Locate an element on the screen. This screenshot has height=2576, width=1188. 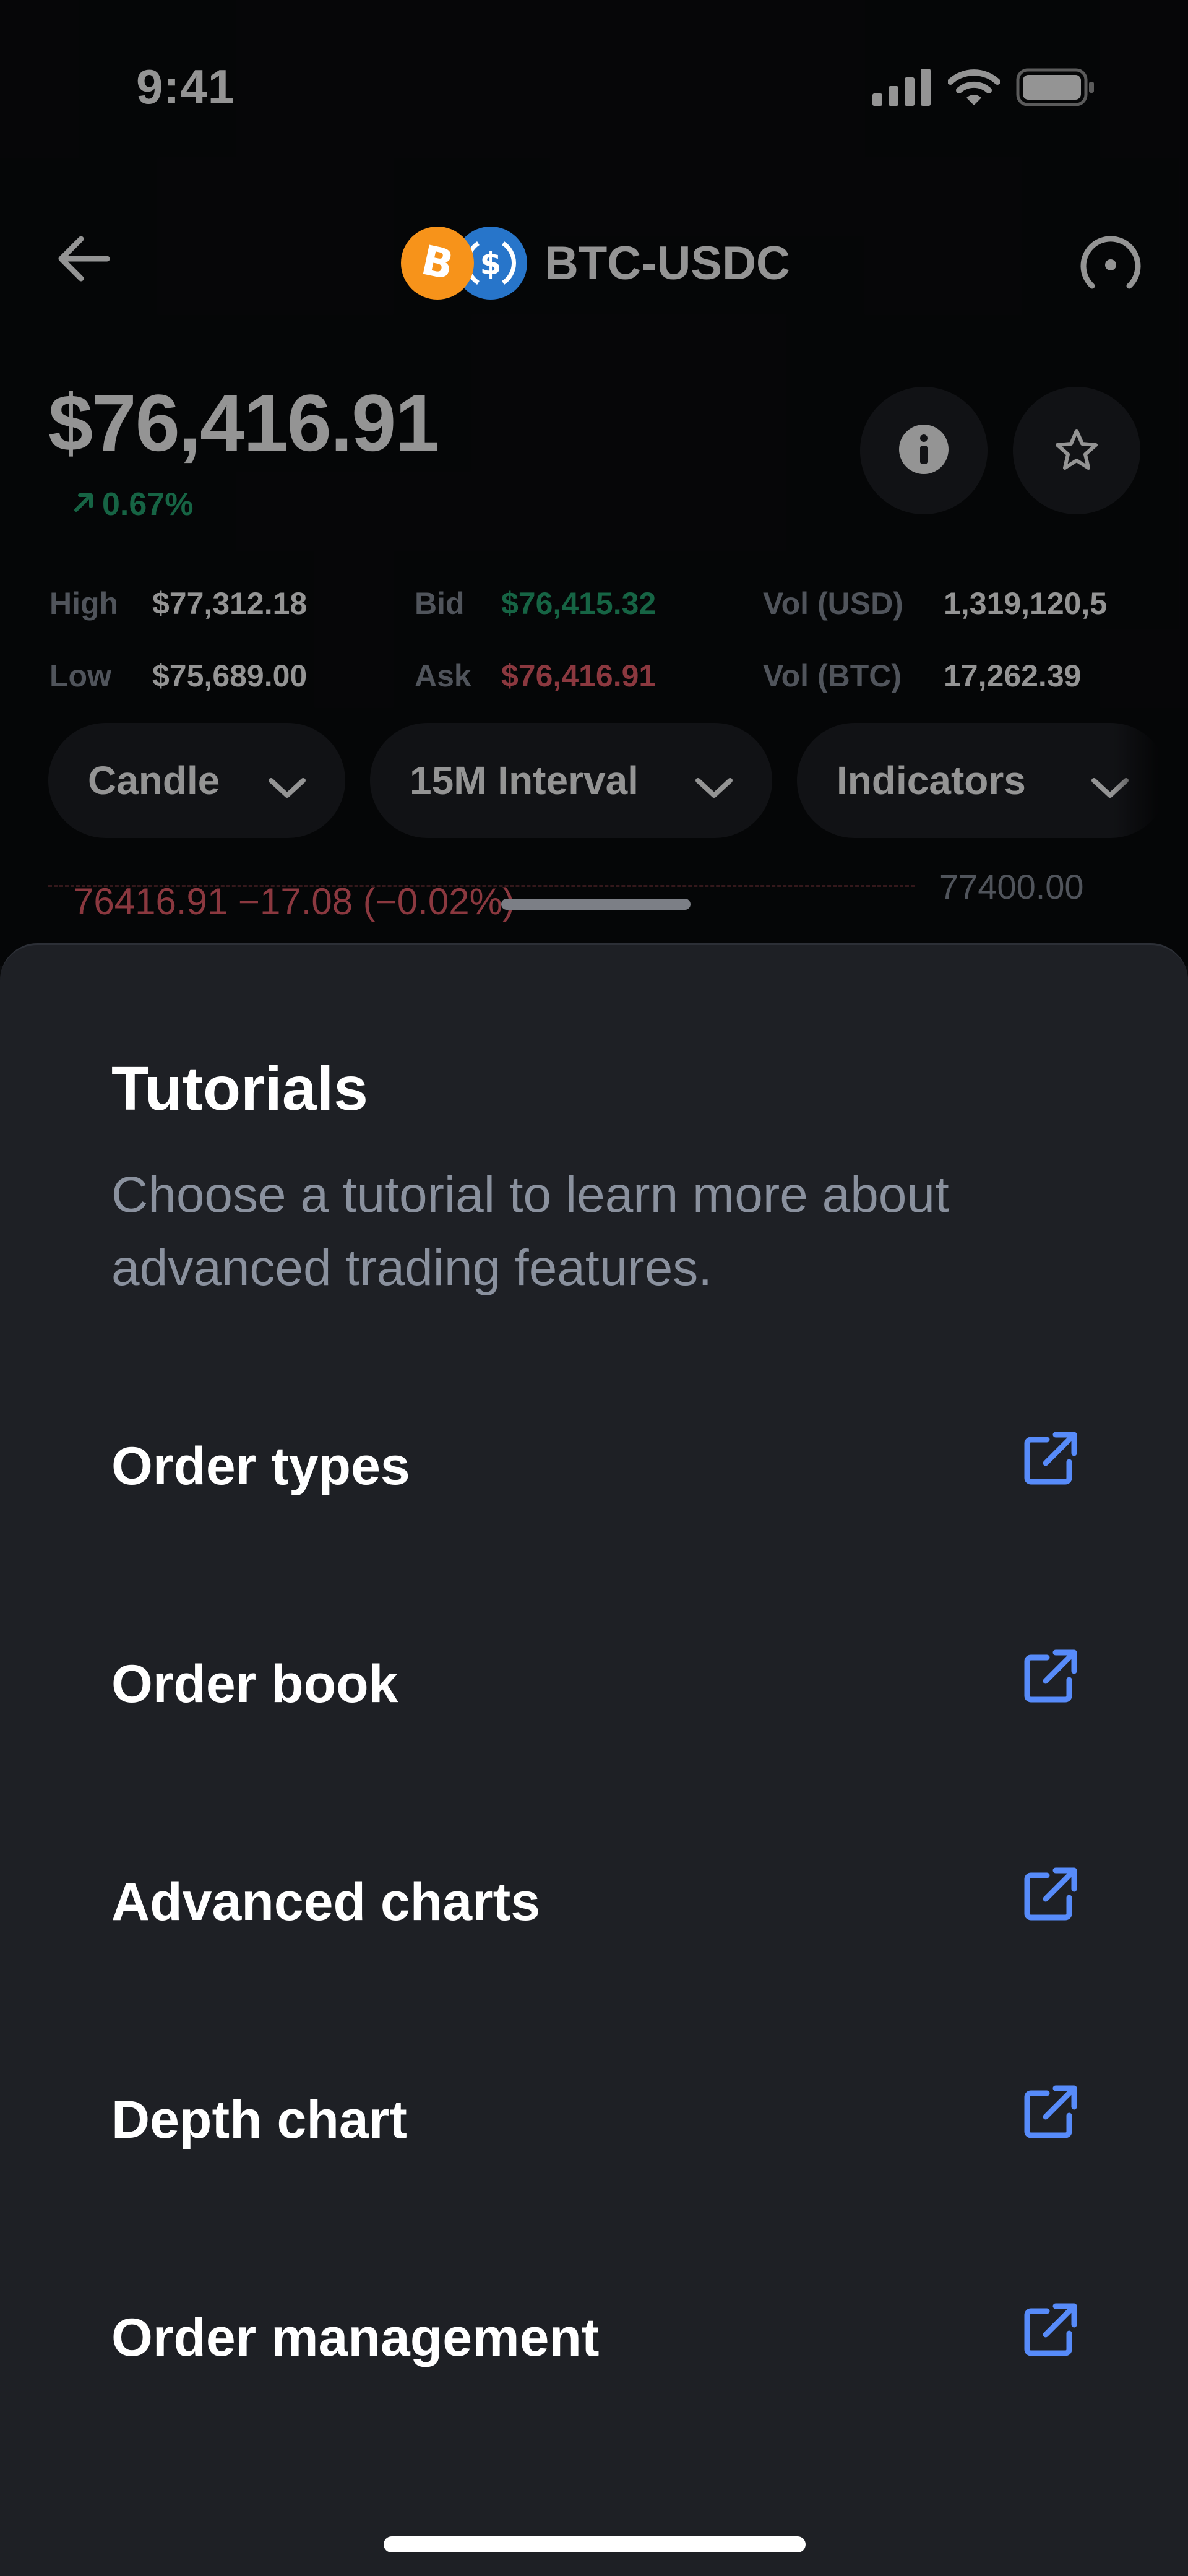
bitcoin-icon: B is located at coordinates (437, 263).